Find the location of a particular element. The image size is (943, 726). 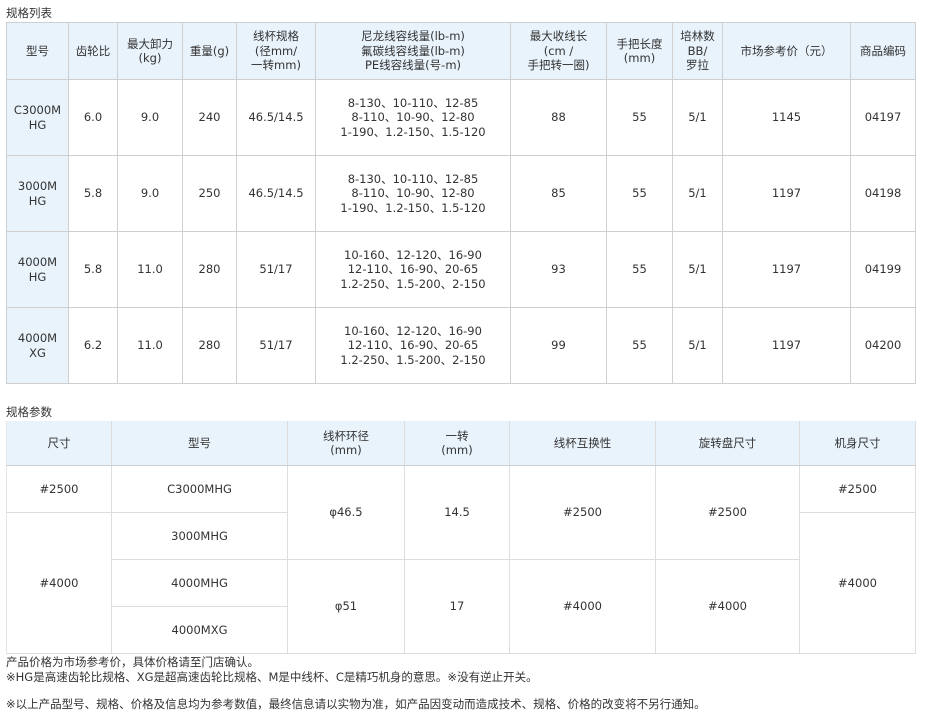

spec-header-cell: 型号 is located at coordinates (37, 51).